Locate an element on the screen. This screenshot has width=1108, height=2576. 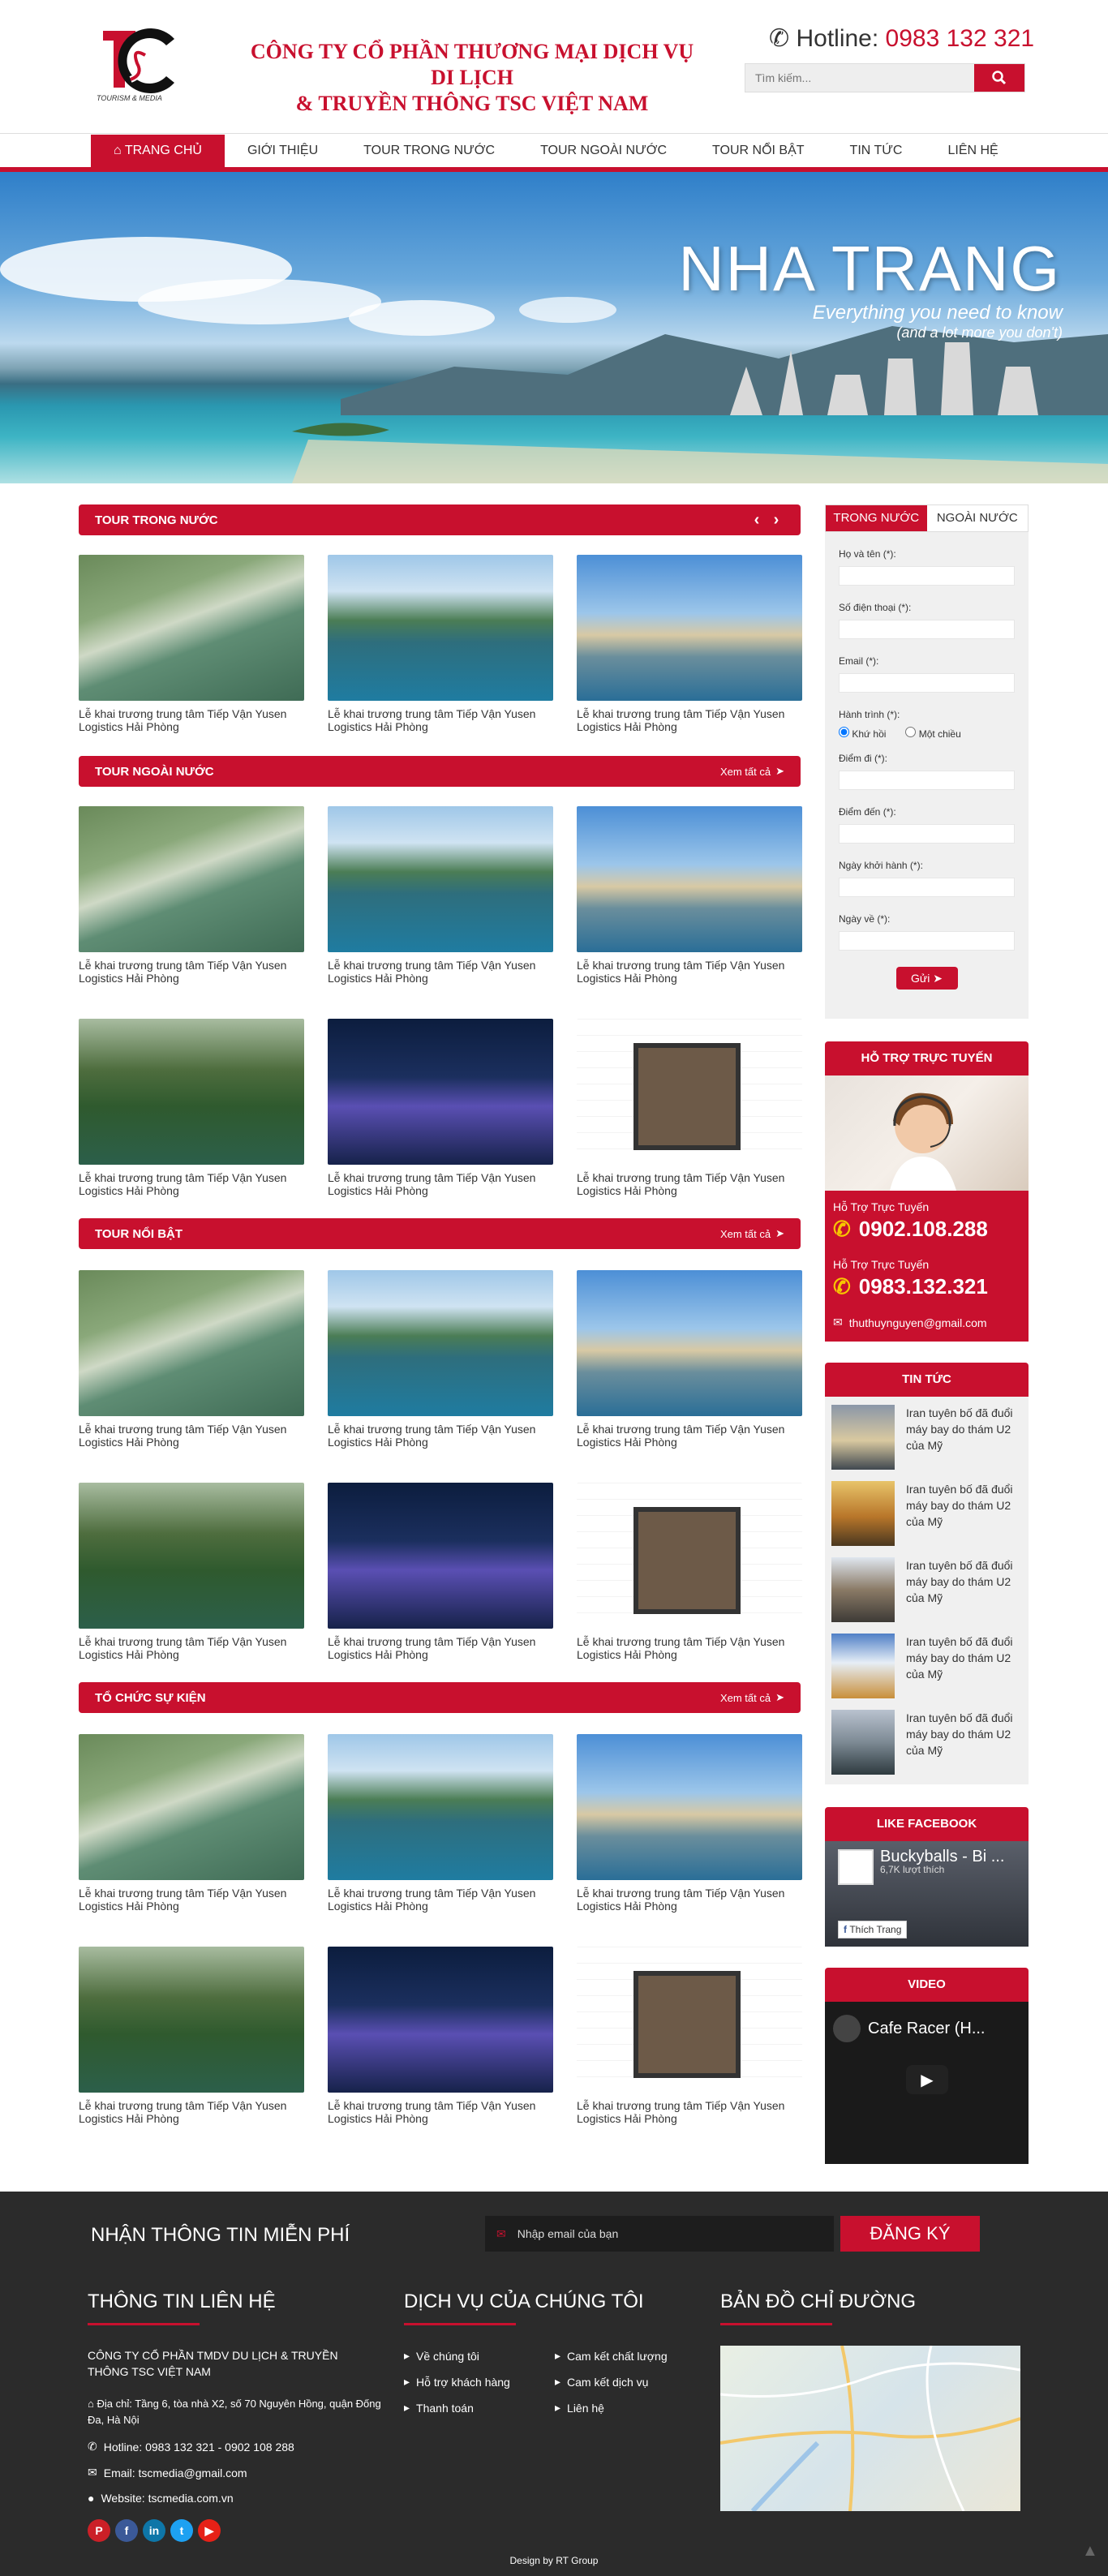
tab-foreign: NGOÀI NƯỚC is located at coordinates (978, 518).